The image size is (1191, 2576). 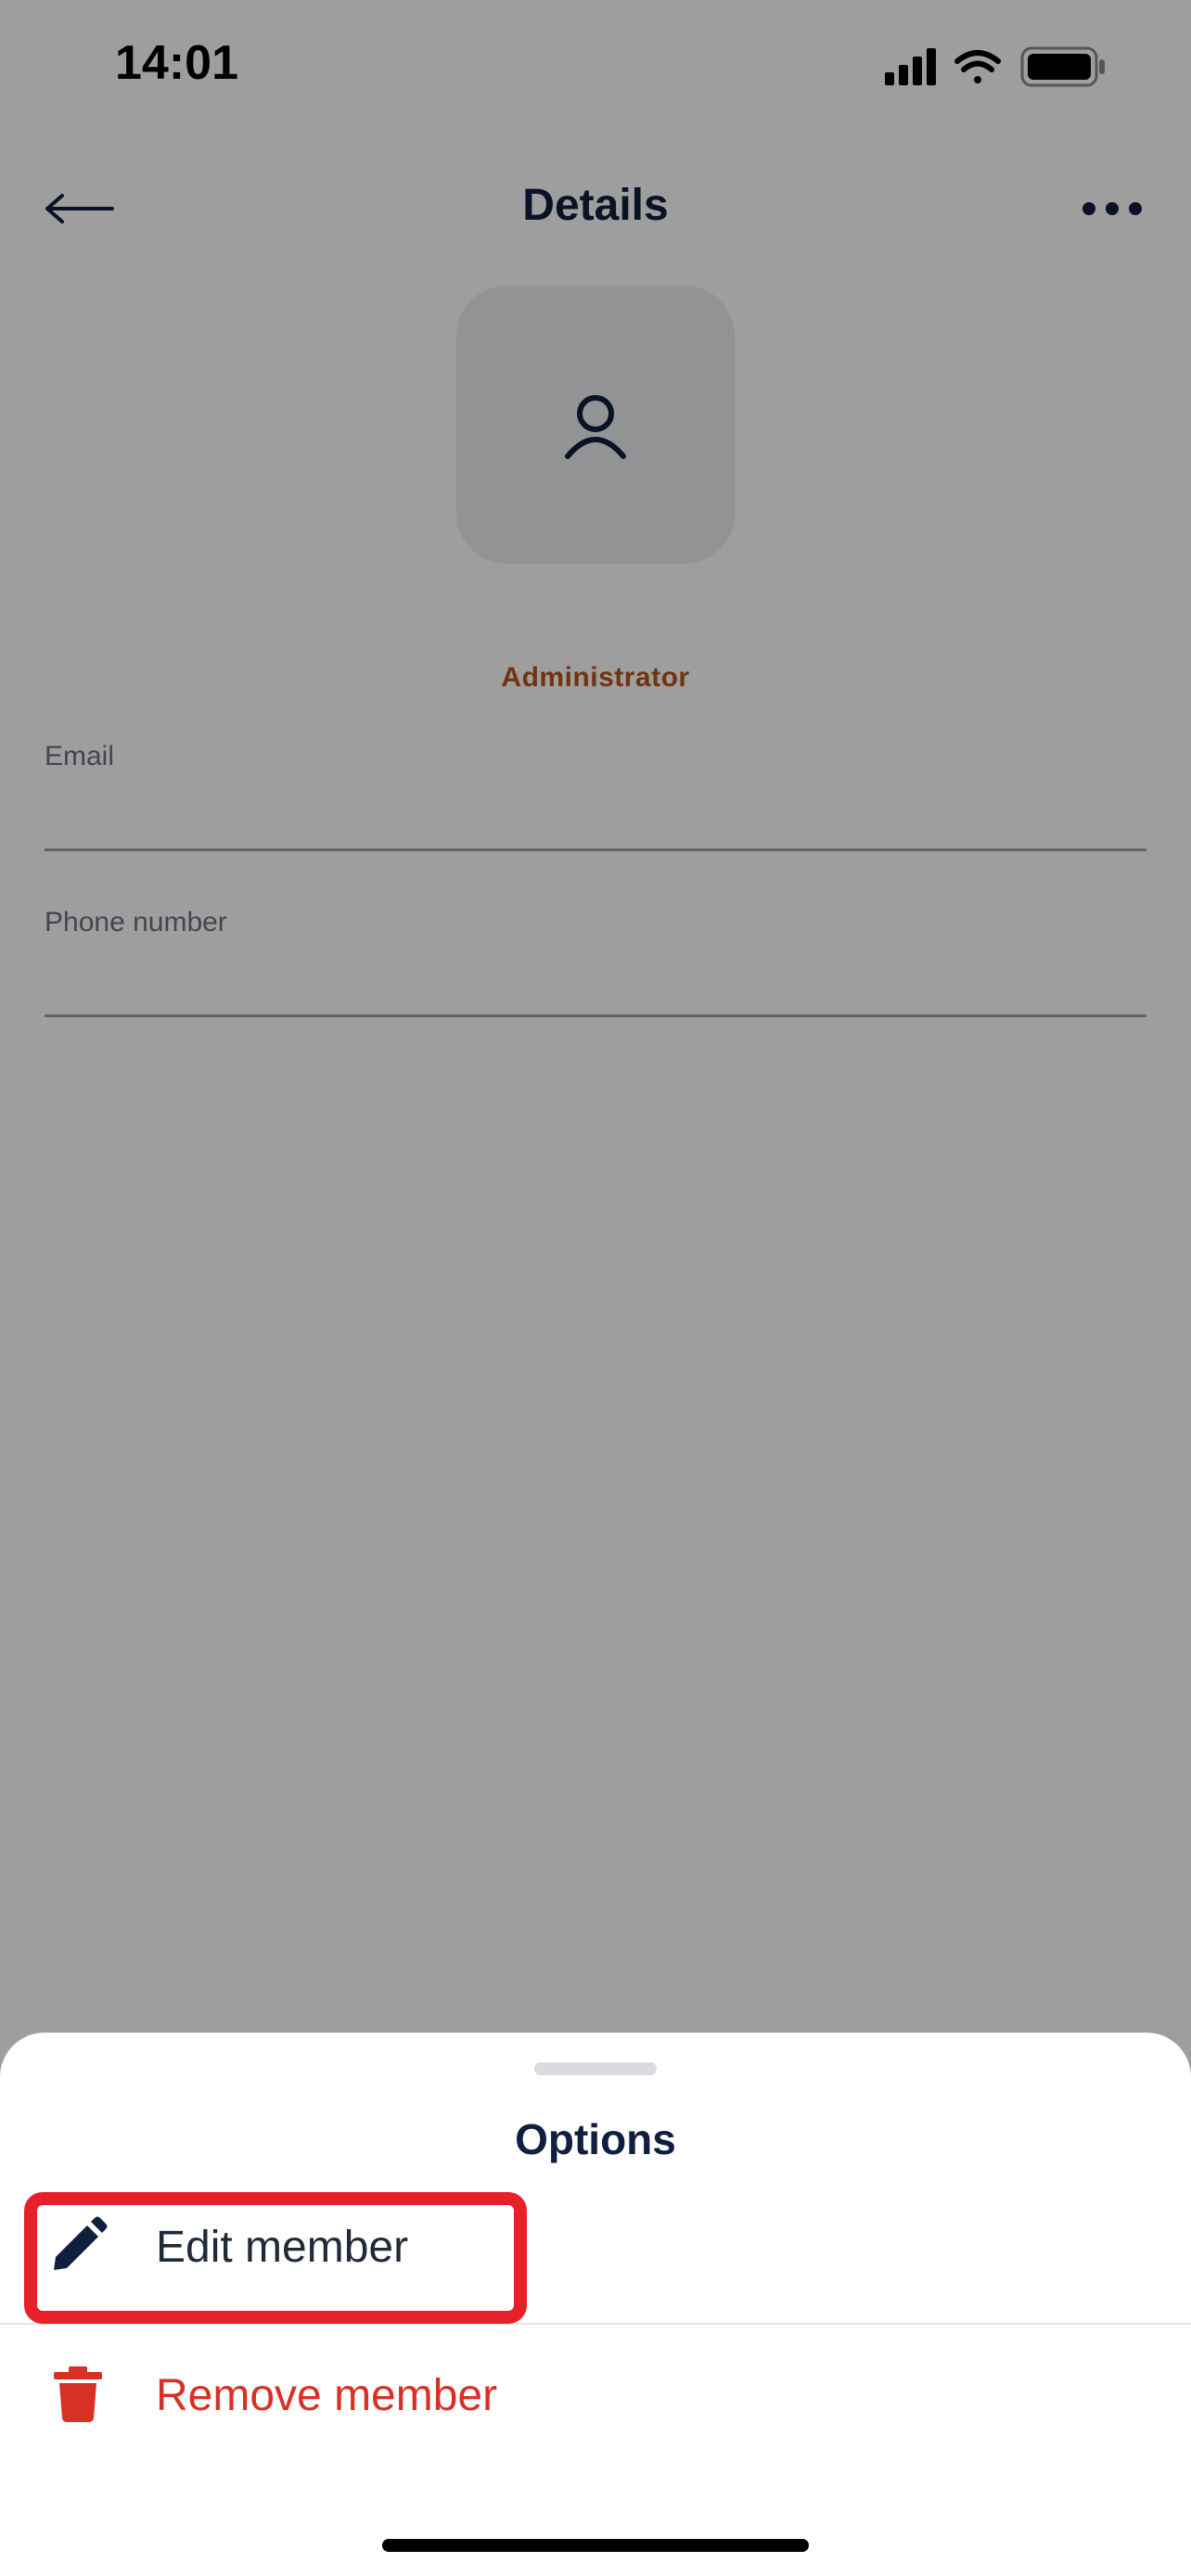 I want to click on sheet-divider, so click(x=595, y=2324).